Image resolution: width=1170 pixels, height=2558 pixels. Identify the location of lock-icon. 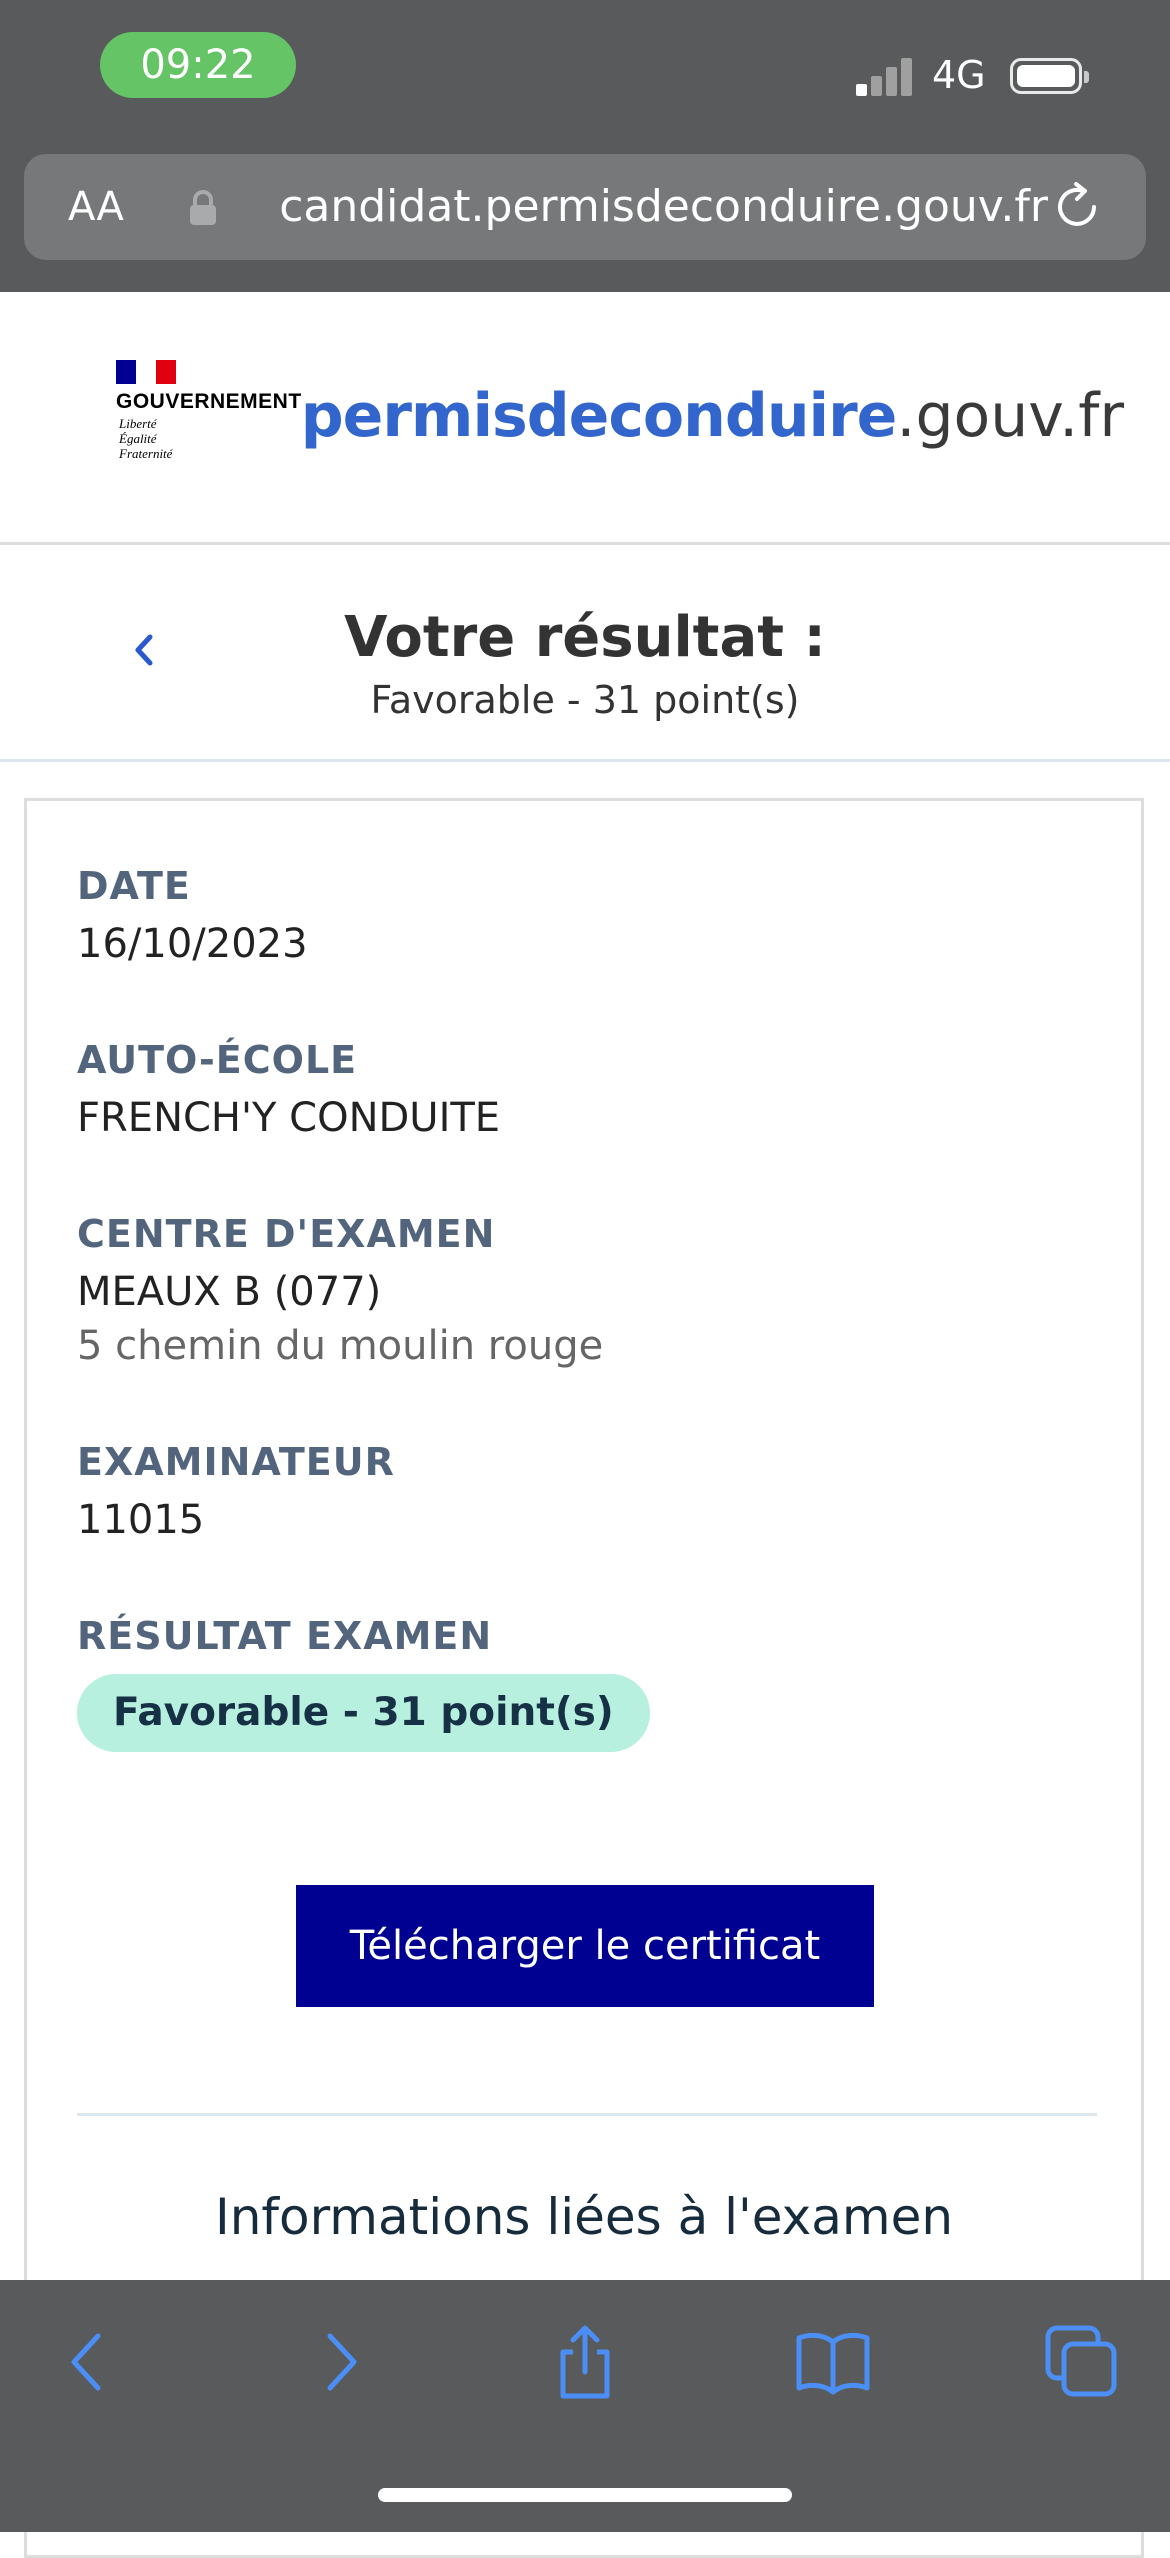
(203, 207).